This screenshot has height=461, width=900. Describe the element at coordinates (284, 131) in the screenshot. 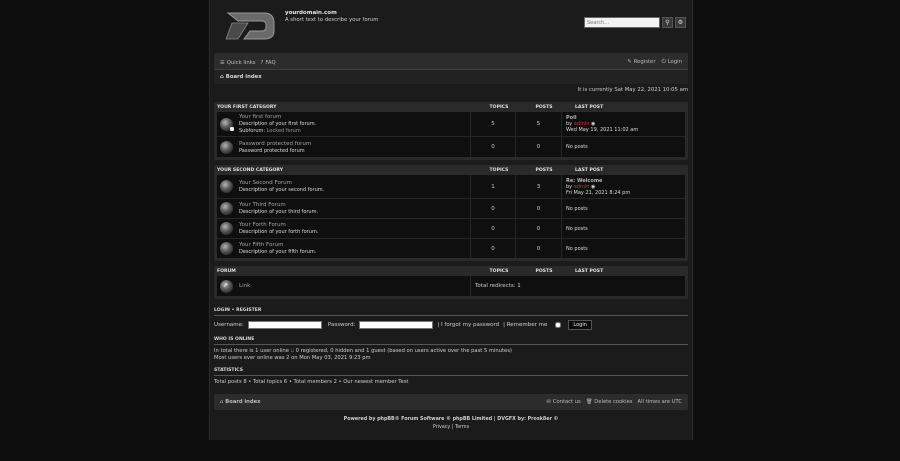

I see `subforum-link: Locked forum` at that location.